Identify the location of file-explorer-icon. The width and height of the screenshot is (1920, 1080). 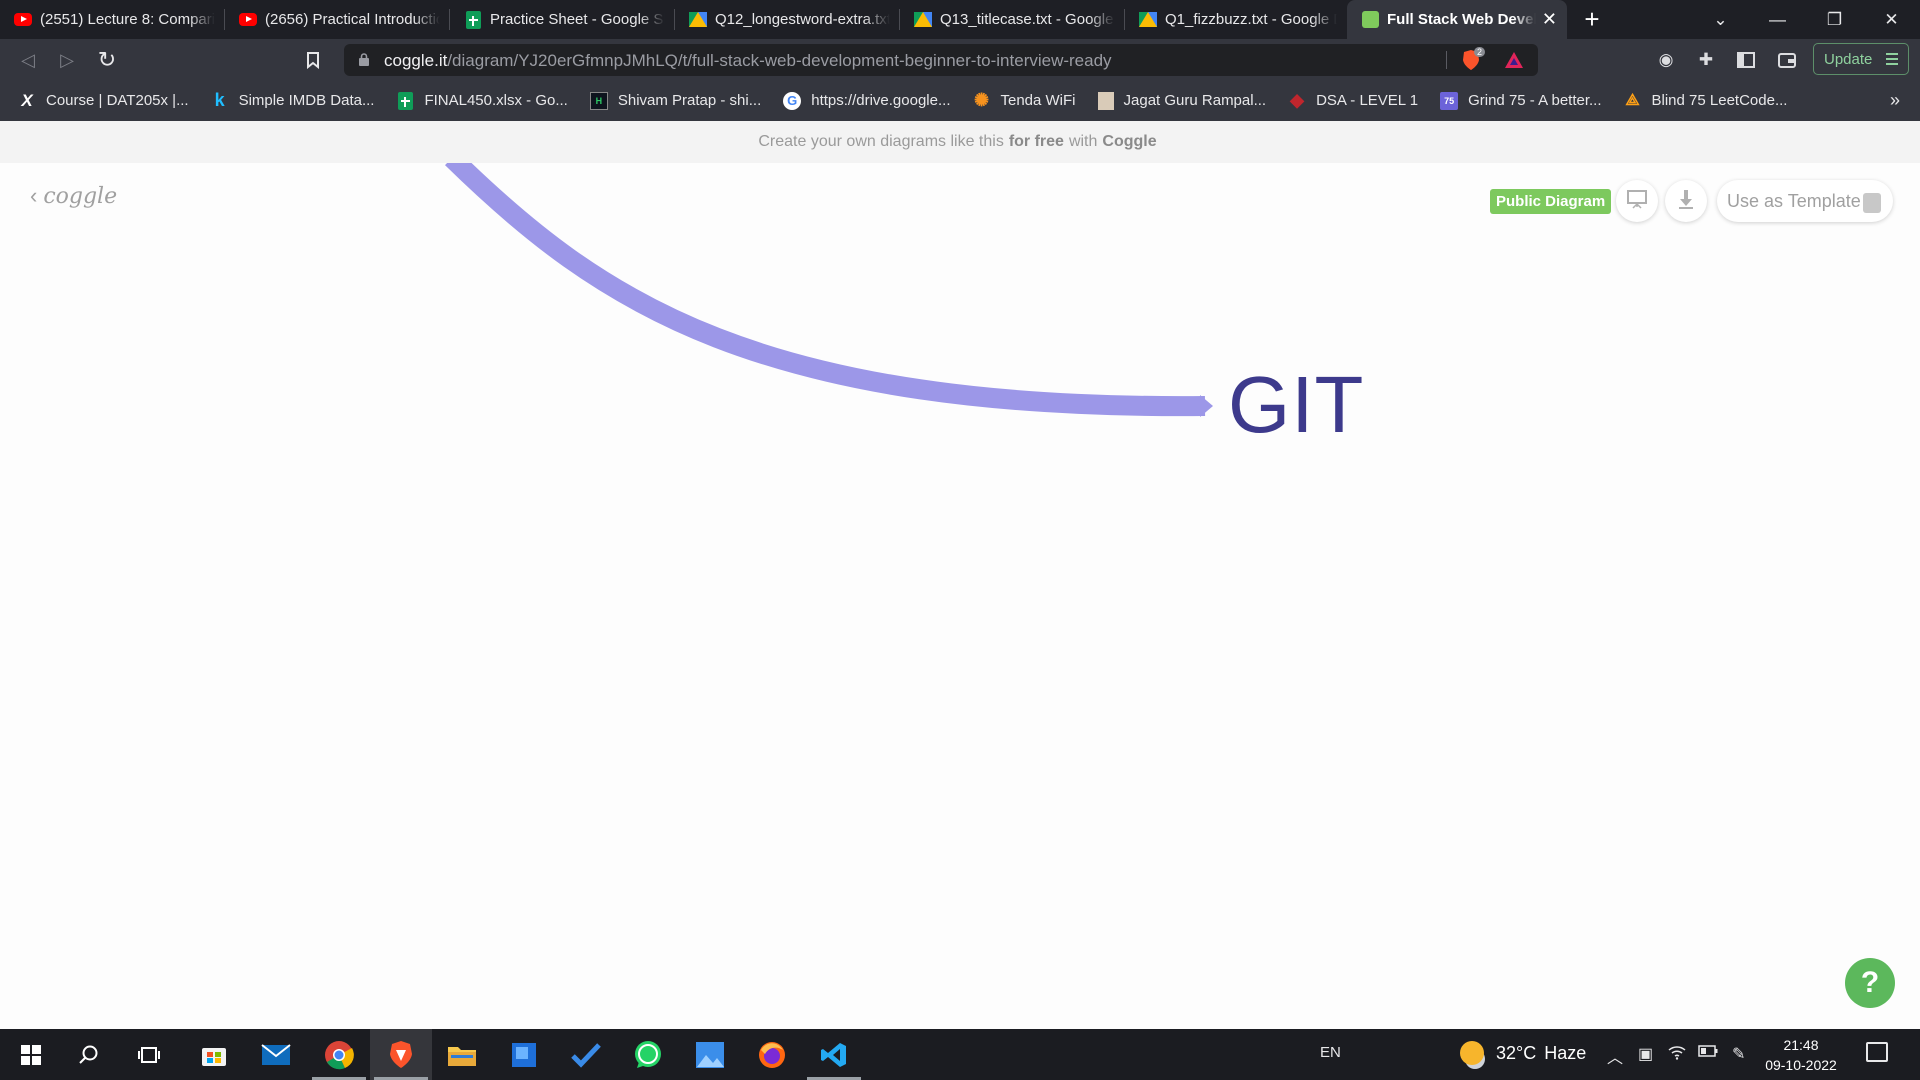
(462, 1054).